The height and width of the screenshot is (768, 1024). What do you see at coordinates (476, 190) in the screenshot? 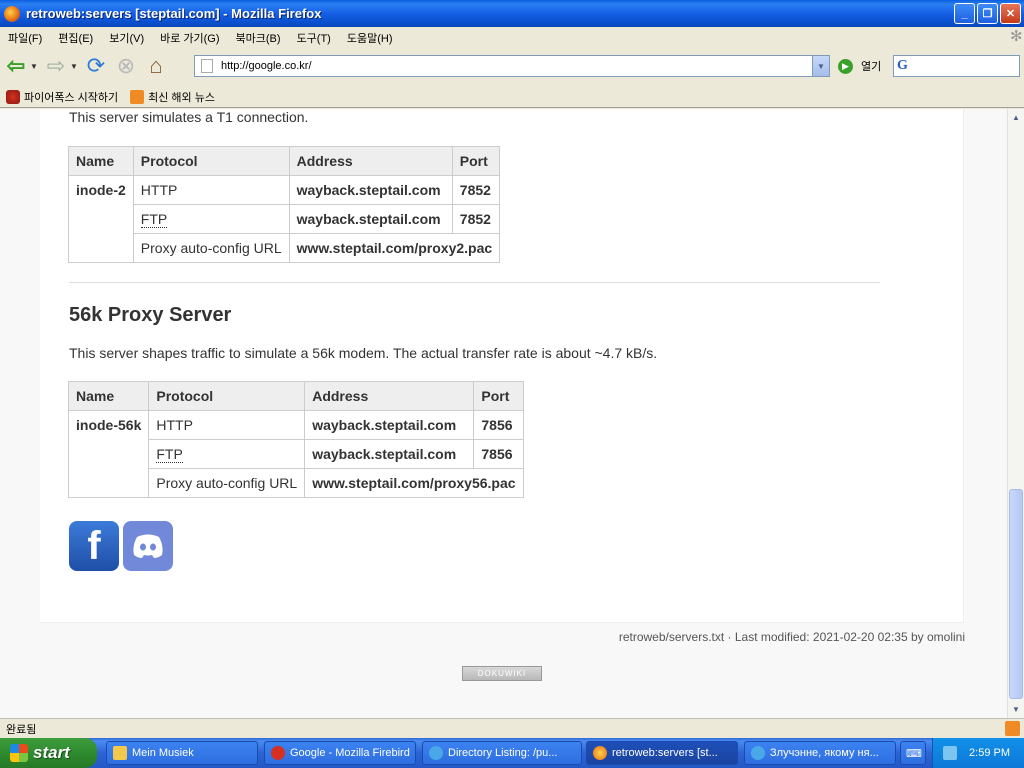
I see `port-cell: 7852` at bounding box center [476, 190].